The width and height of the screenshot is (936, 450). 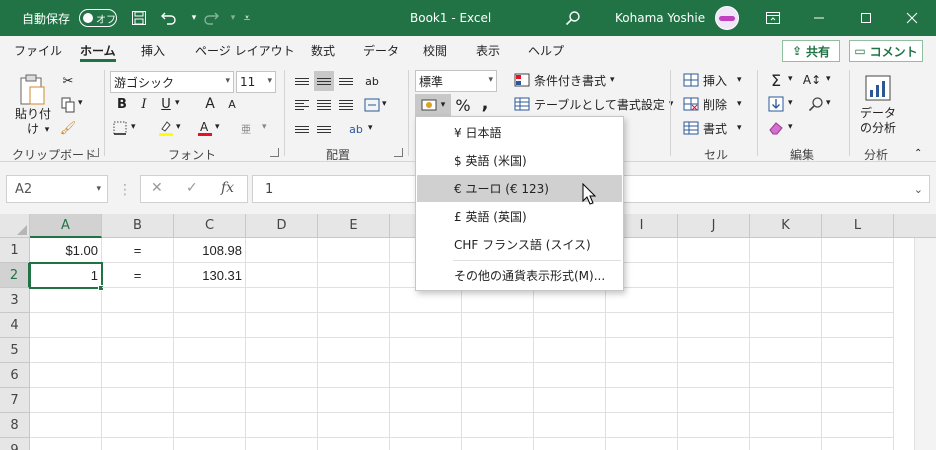 I want to click on row-header-8: 8, so click(x=15, y=425).